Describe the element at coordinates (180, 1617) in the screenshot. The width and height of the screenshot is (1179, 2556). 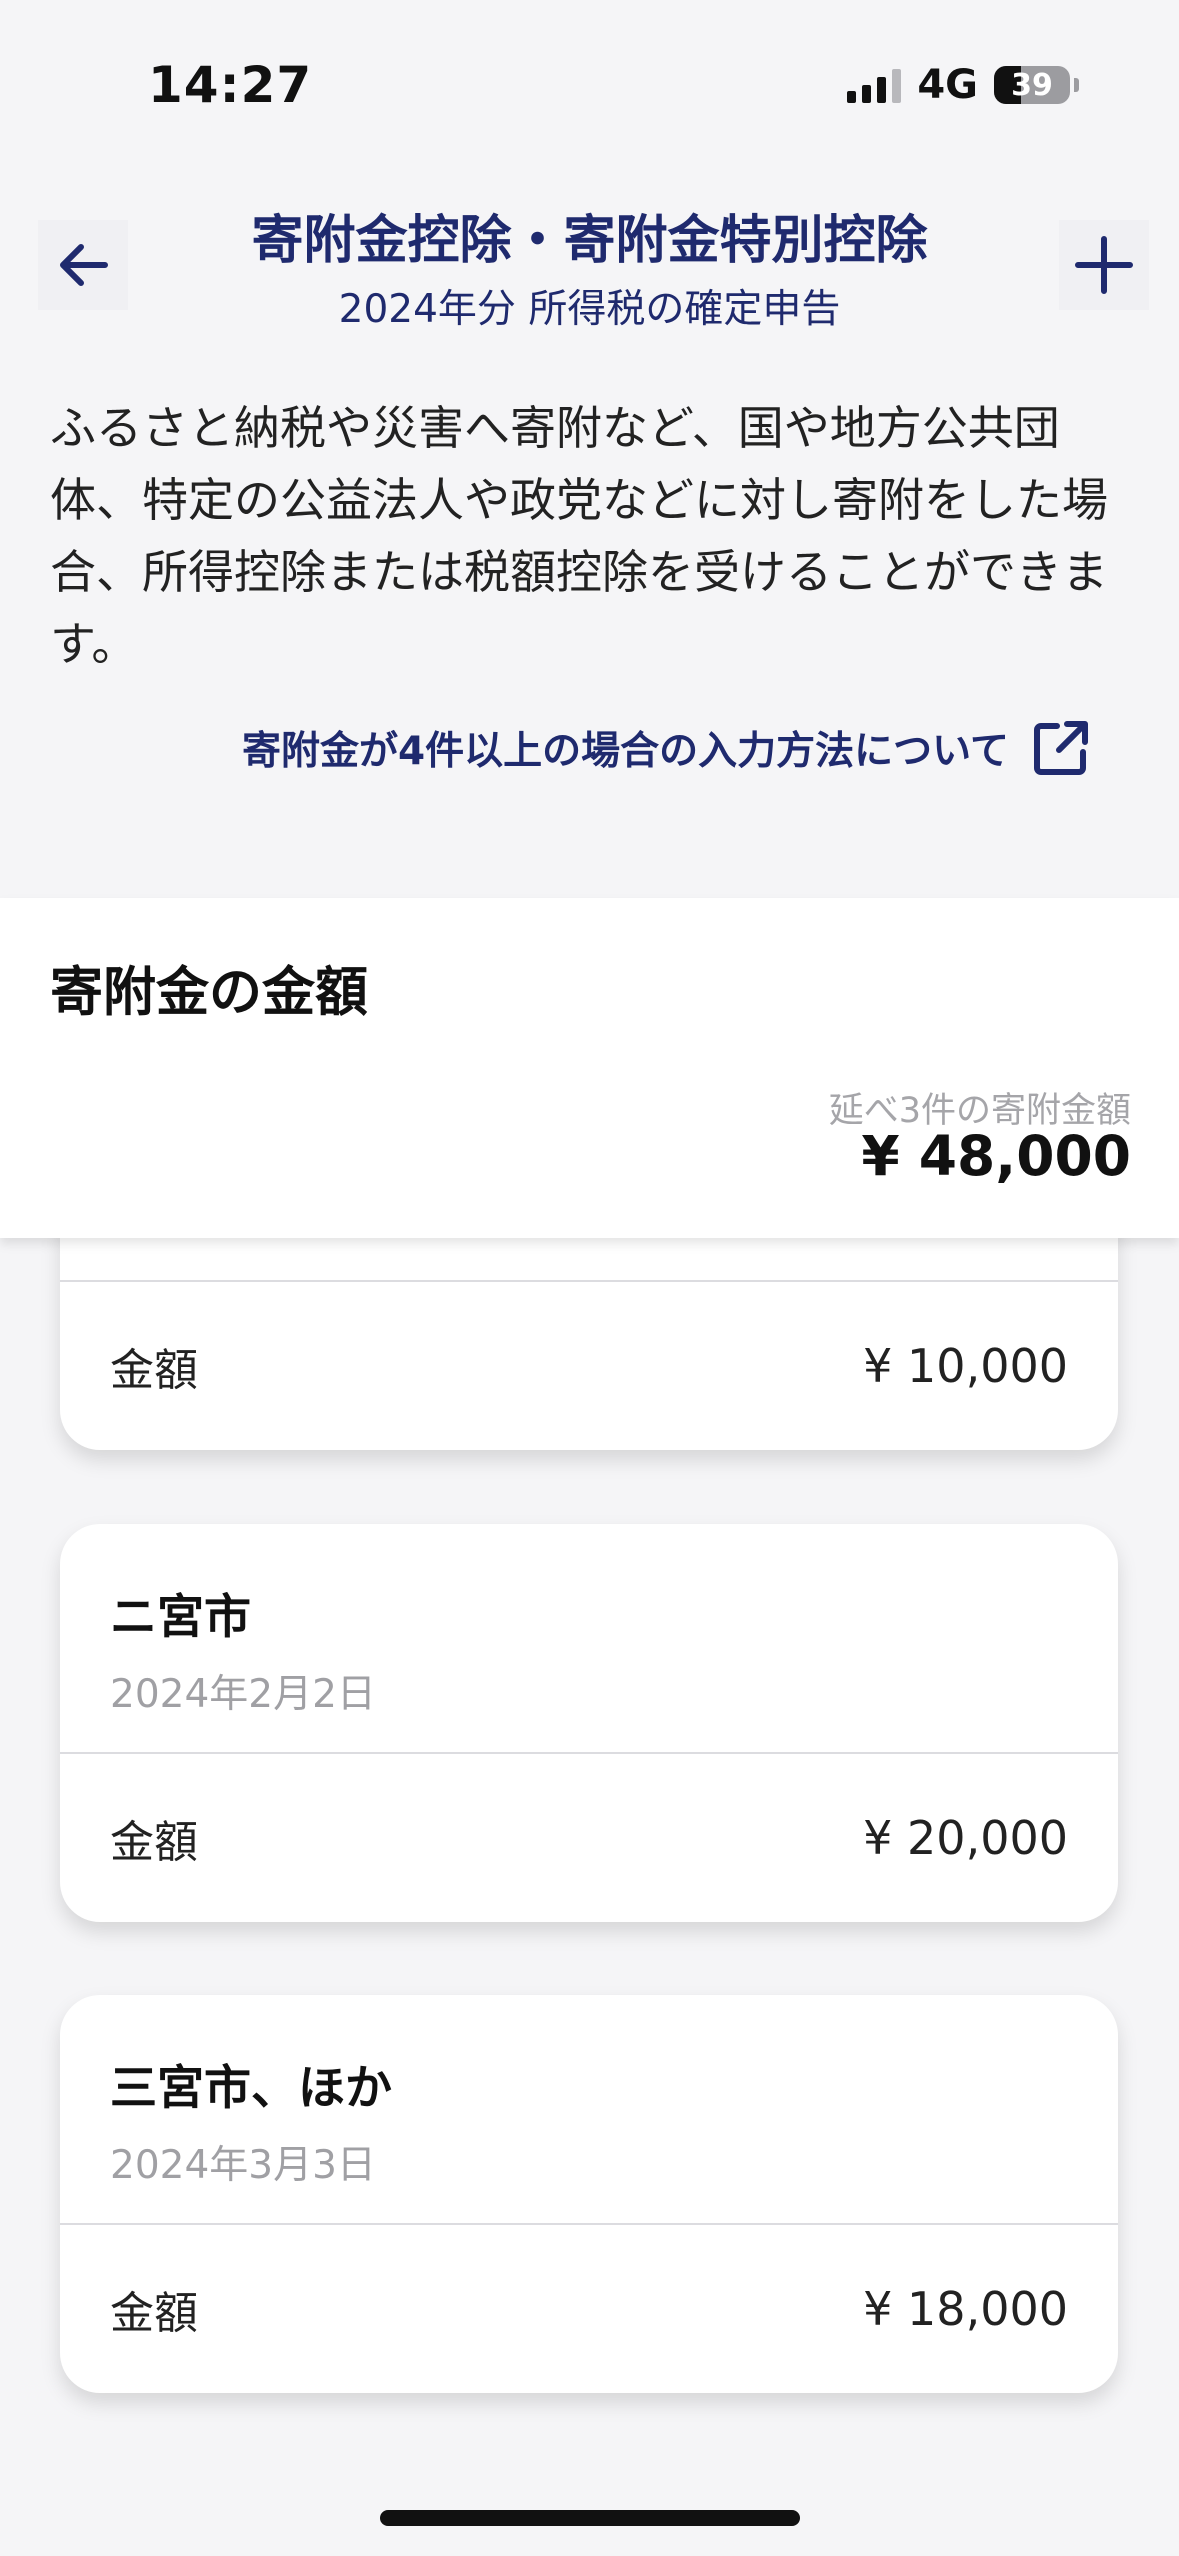
I see `donation-recipient: ニ宮市` at that location.